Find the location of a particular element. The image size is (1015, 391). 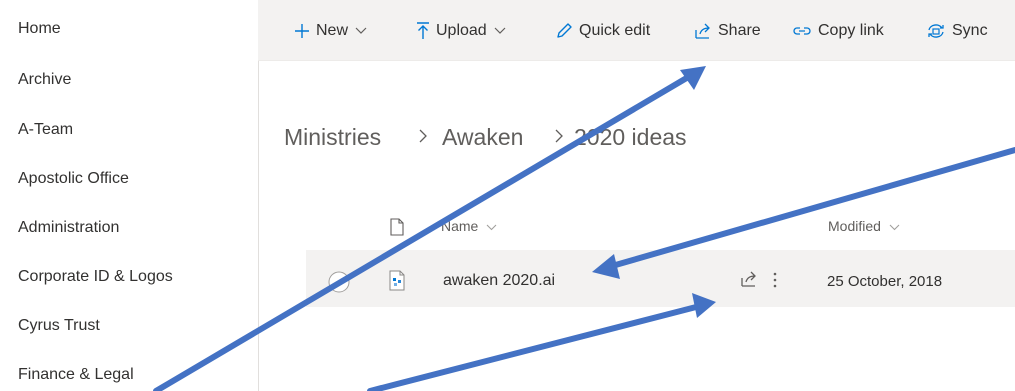

nav-item-administration: Administration is located at coordinates (68, 228).